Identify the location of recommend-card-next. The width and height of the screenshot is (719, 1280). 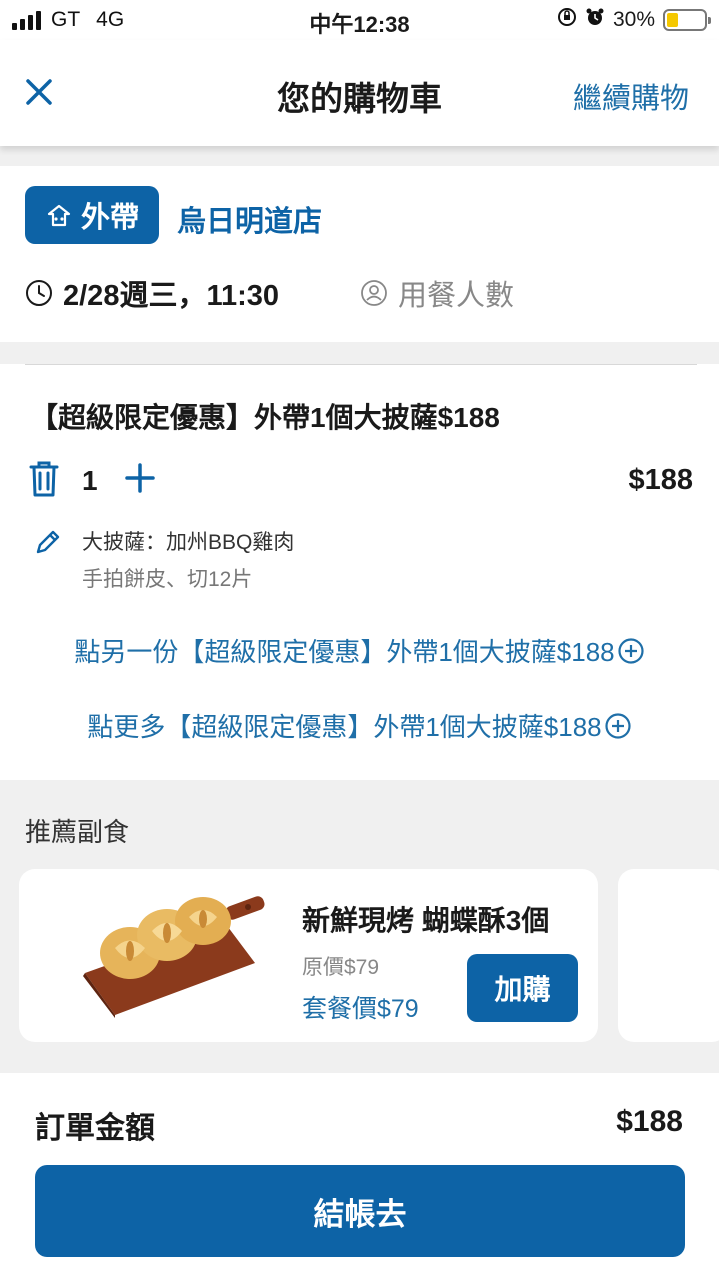
(668, 955).